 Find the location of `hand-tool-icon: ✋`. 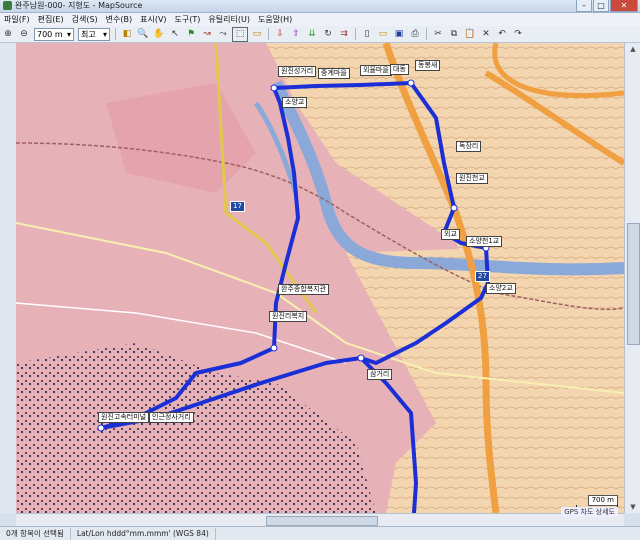

hand-tool-icon: ✋ is located at coordinates (159, 34).